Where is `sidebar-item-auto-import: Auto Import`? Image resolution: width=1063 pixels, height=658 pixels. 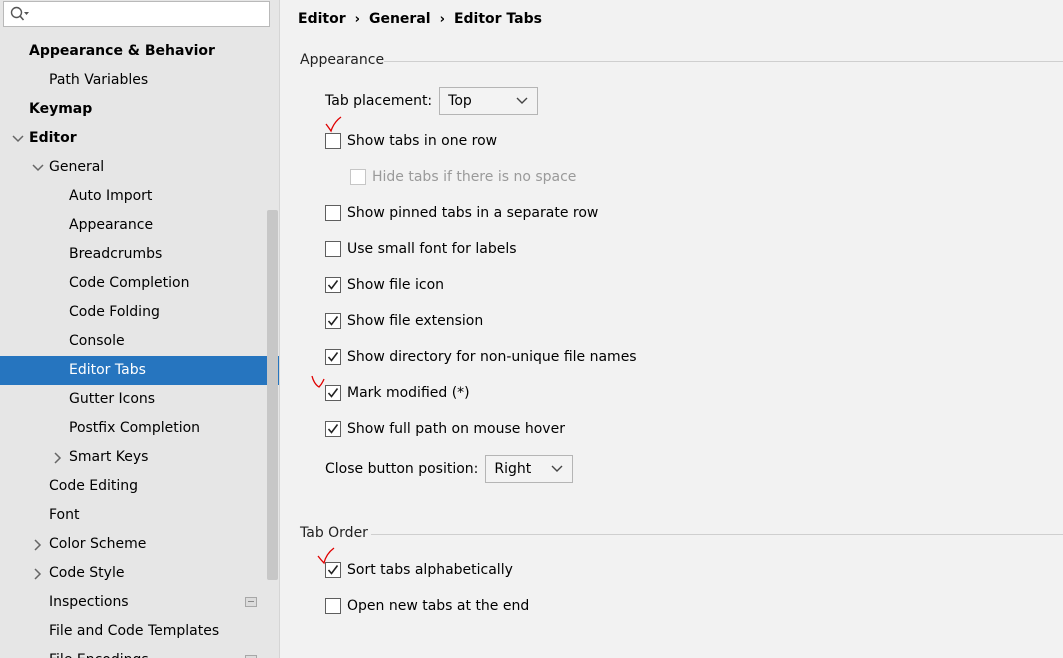 sidebar-item-auto-import: Auto Import is located at coordinates (139, 196).